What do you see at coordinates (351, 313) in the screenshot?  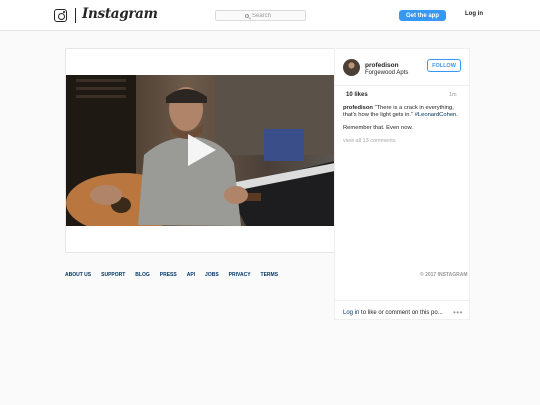 I see `log-in-to-comment-link: Log in` at bounding box center [351, 313].